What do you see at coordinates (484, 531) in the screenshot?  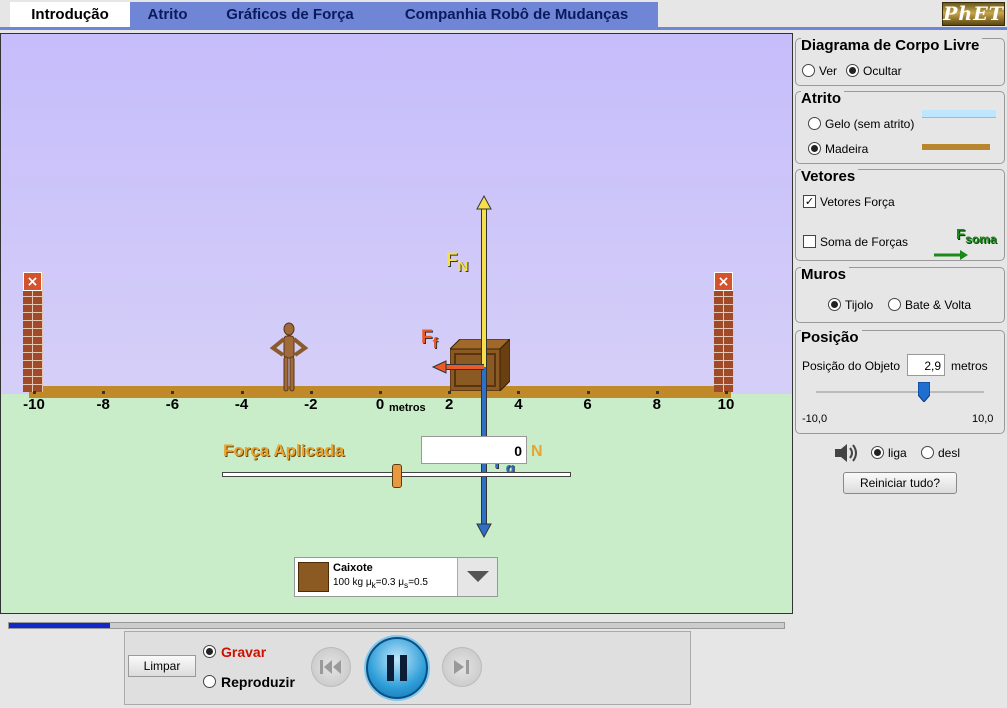 I see `gravity-force-head` at bounding box center [484, 531].